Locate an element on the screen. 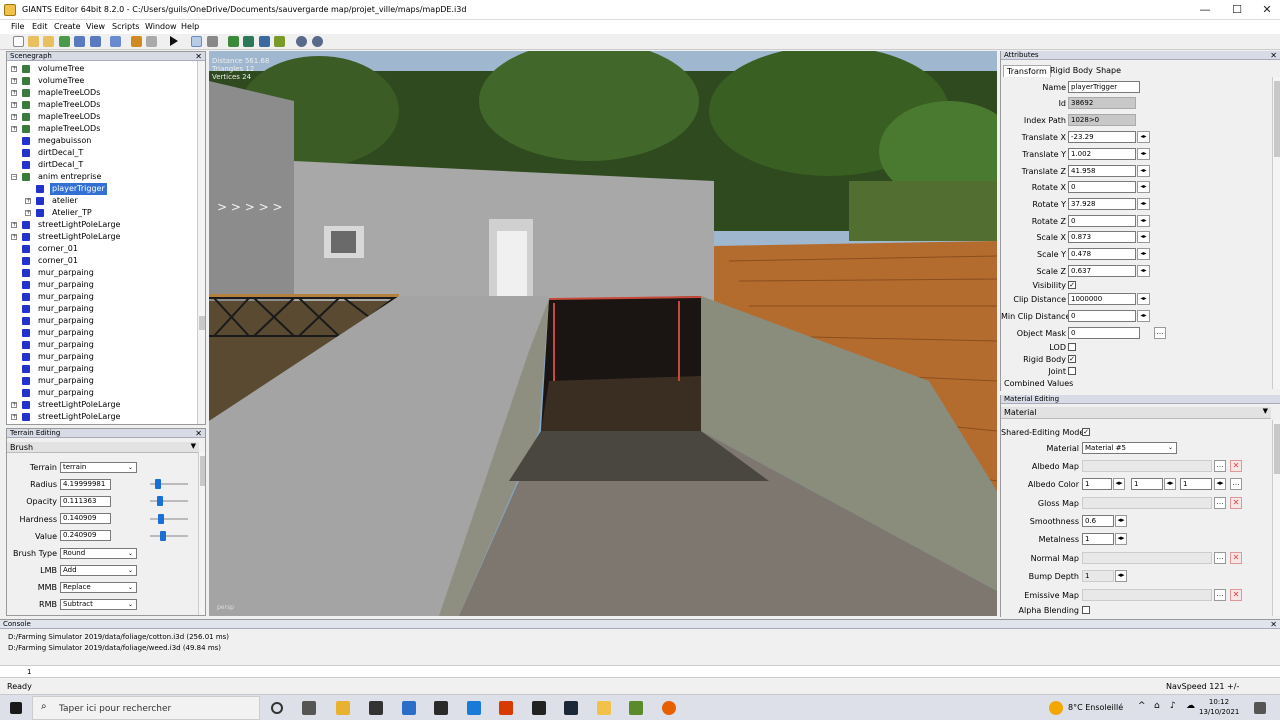  scale-x-input: 0.873 is located at coordinates (1102, 237).